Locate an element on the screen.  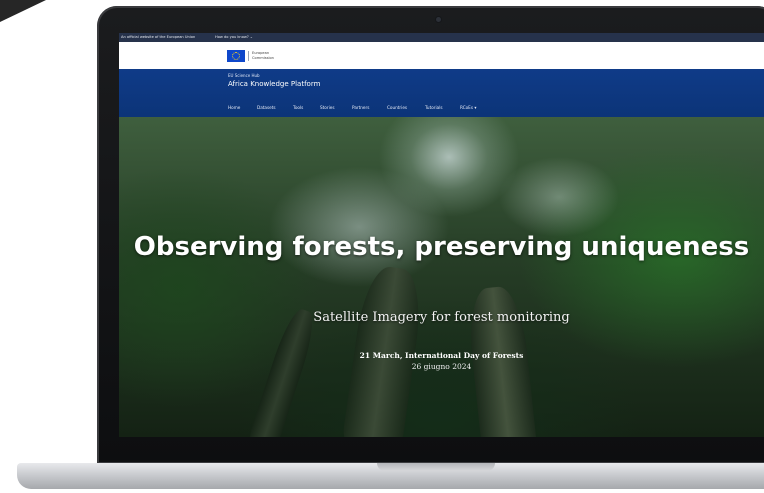
hero-event-label: 21 March, International Day of Forests is located at coordinates (441, 355).